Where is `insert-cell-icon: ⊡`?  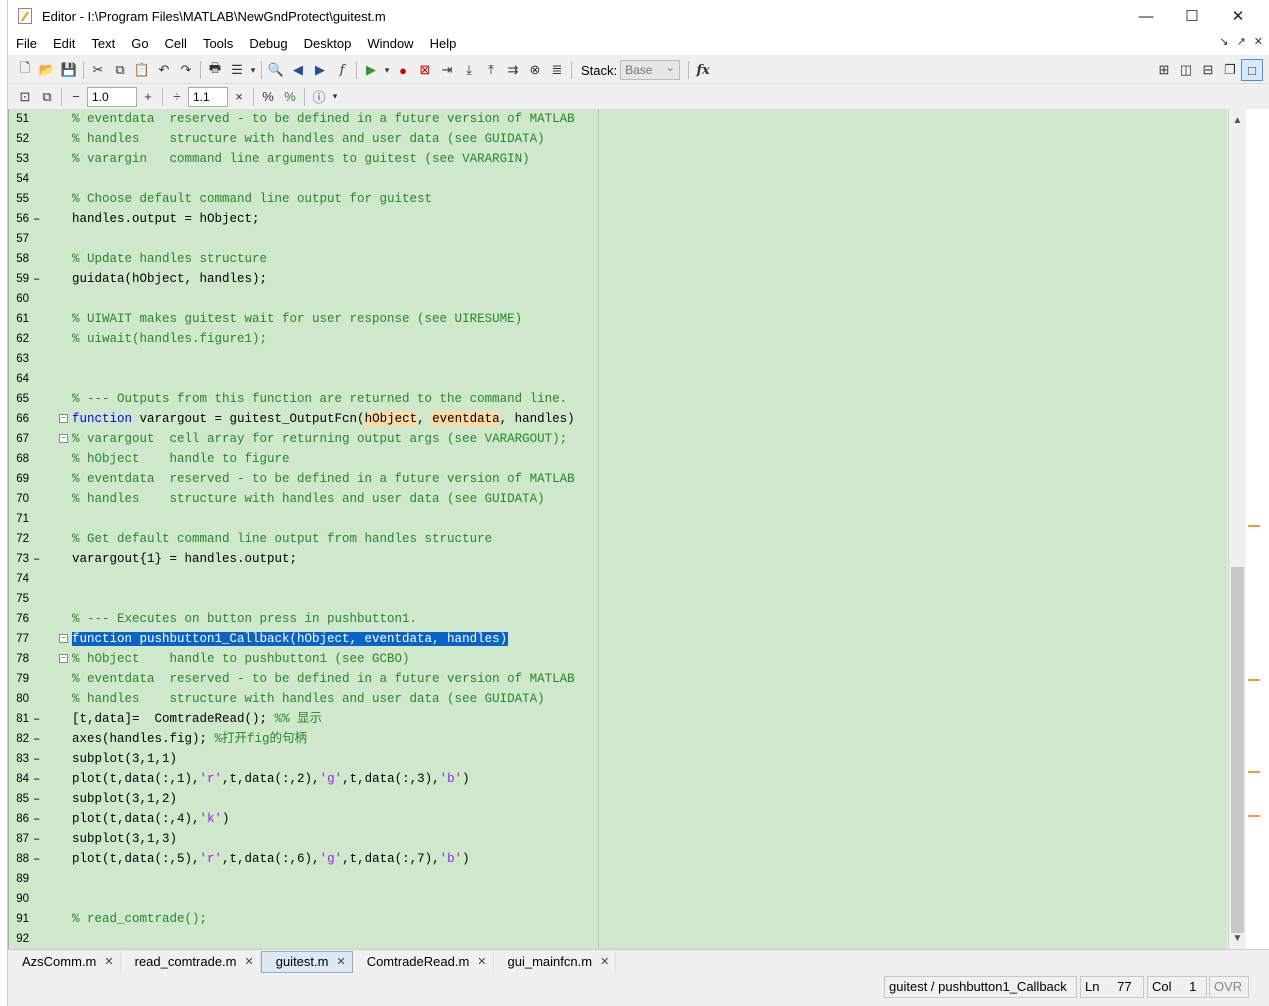 insert-cell-icon: ⊡ is located at coordinates (25, 97).